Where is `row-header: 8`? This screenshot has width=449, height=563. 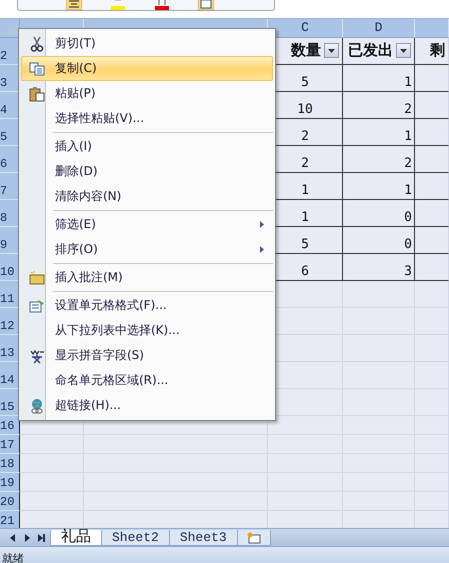
row-header: 8 is located at coordinates (10, 213).